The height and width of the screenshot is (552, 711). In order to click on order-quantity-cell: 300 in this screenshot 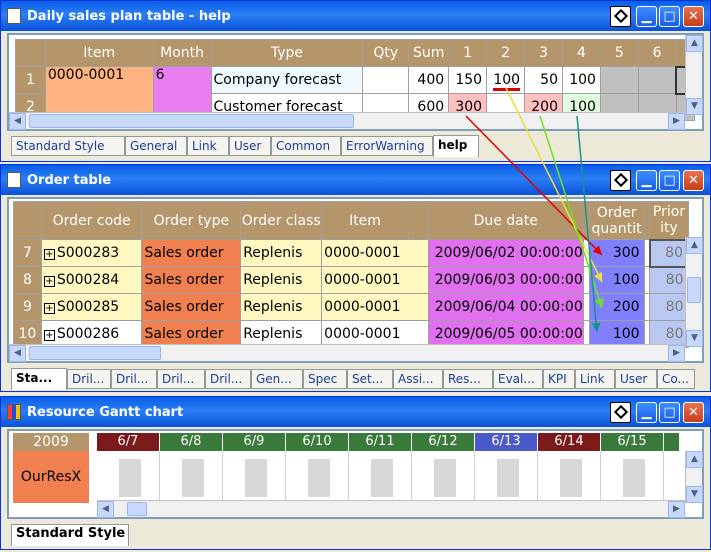, I will do `click(616, 253)`.